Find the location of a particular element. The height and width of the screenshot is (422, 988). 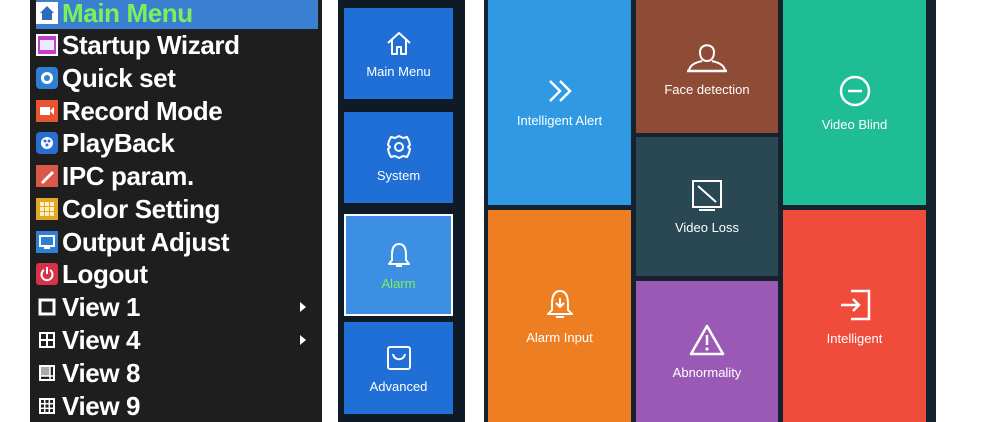

menu-item-quick-set: Quick set is located at coordinates (177, 78).